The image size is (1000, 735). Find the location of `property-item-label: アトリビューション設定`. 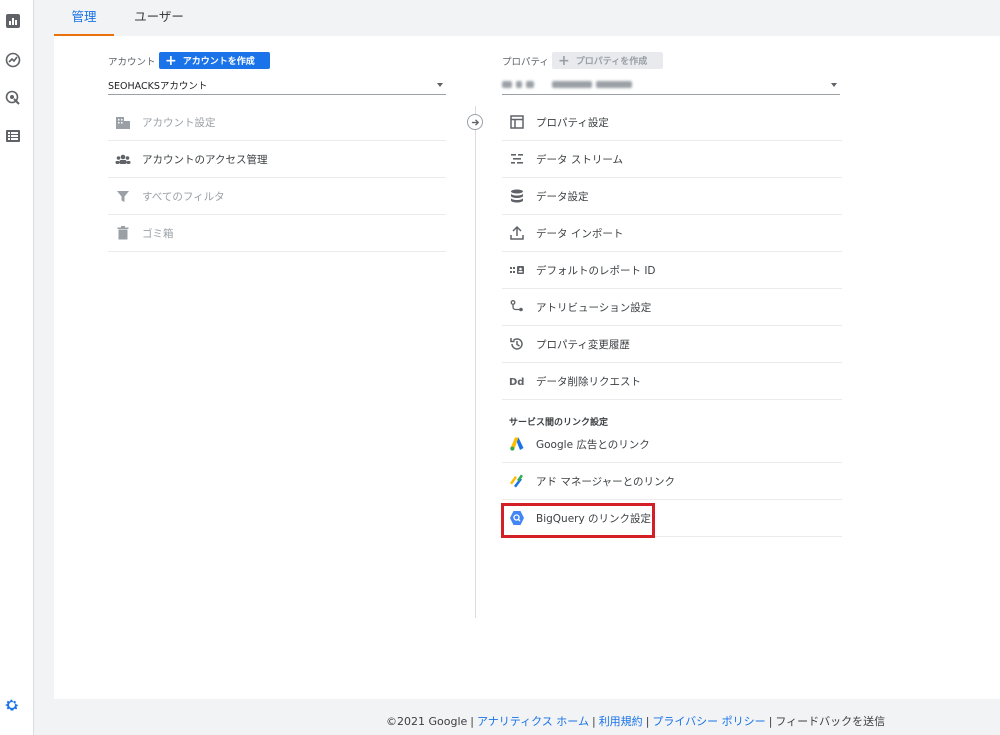

property-item-label: アトリビューション設定 is located at coordinates (594, 307).